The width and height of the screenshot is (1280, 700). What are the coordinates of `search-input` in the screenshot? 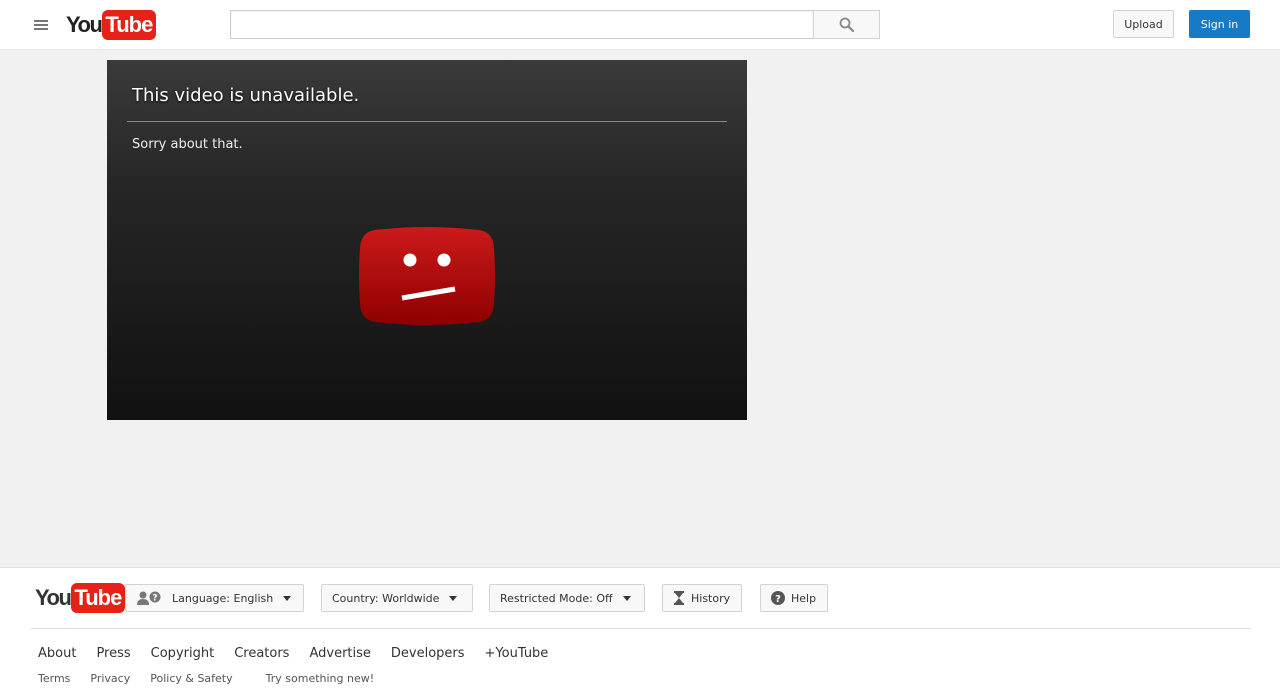 It's located at (522, 24).